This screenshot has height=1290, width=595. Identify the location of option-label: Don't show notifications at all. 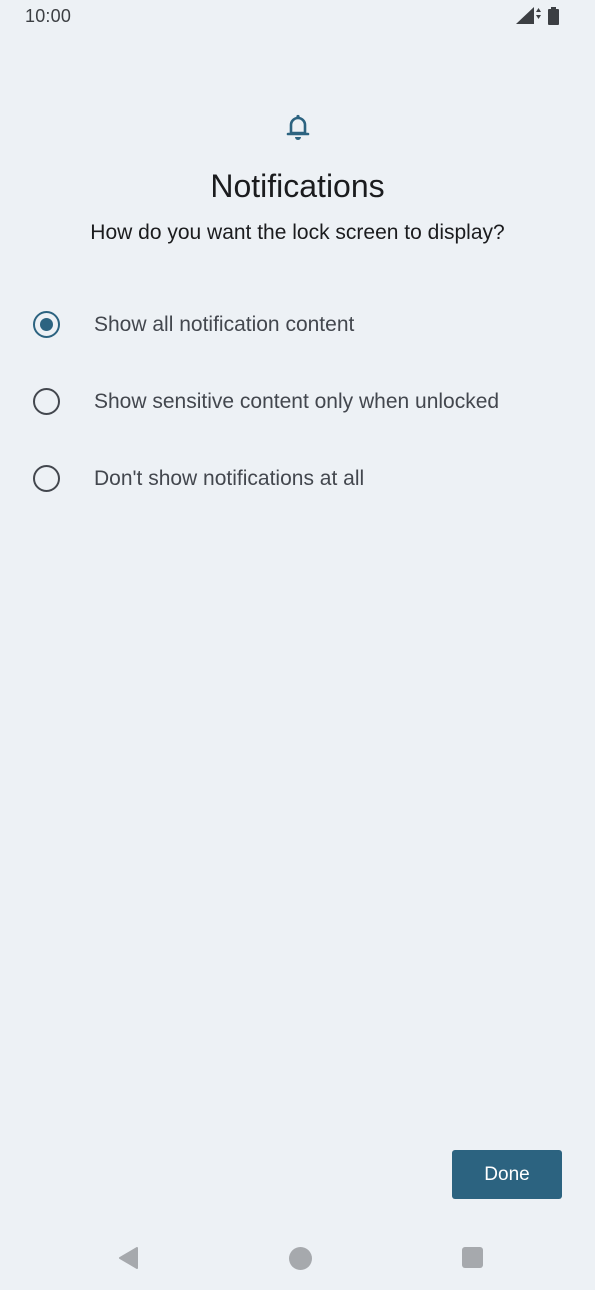
(229, 478).